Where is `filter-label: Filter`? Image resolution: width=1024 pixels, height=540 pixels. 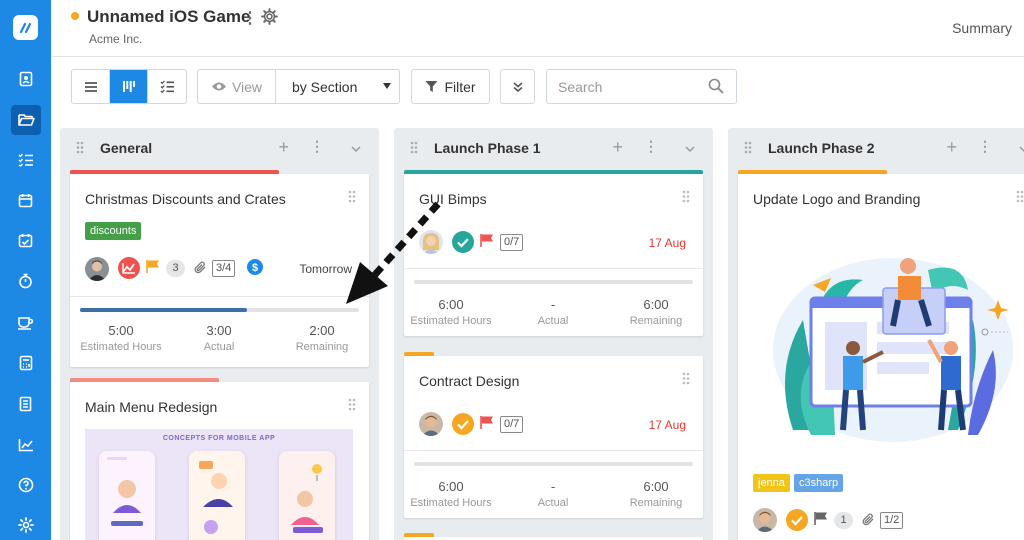
filter-label: Filter is located at coordinates (460, 86).